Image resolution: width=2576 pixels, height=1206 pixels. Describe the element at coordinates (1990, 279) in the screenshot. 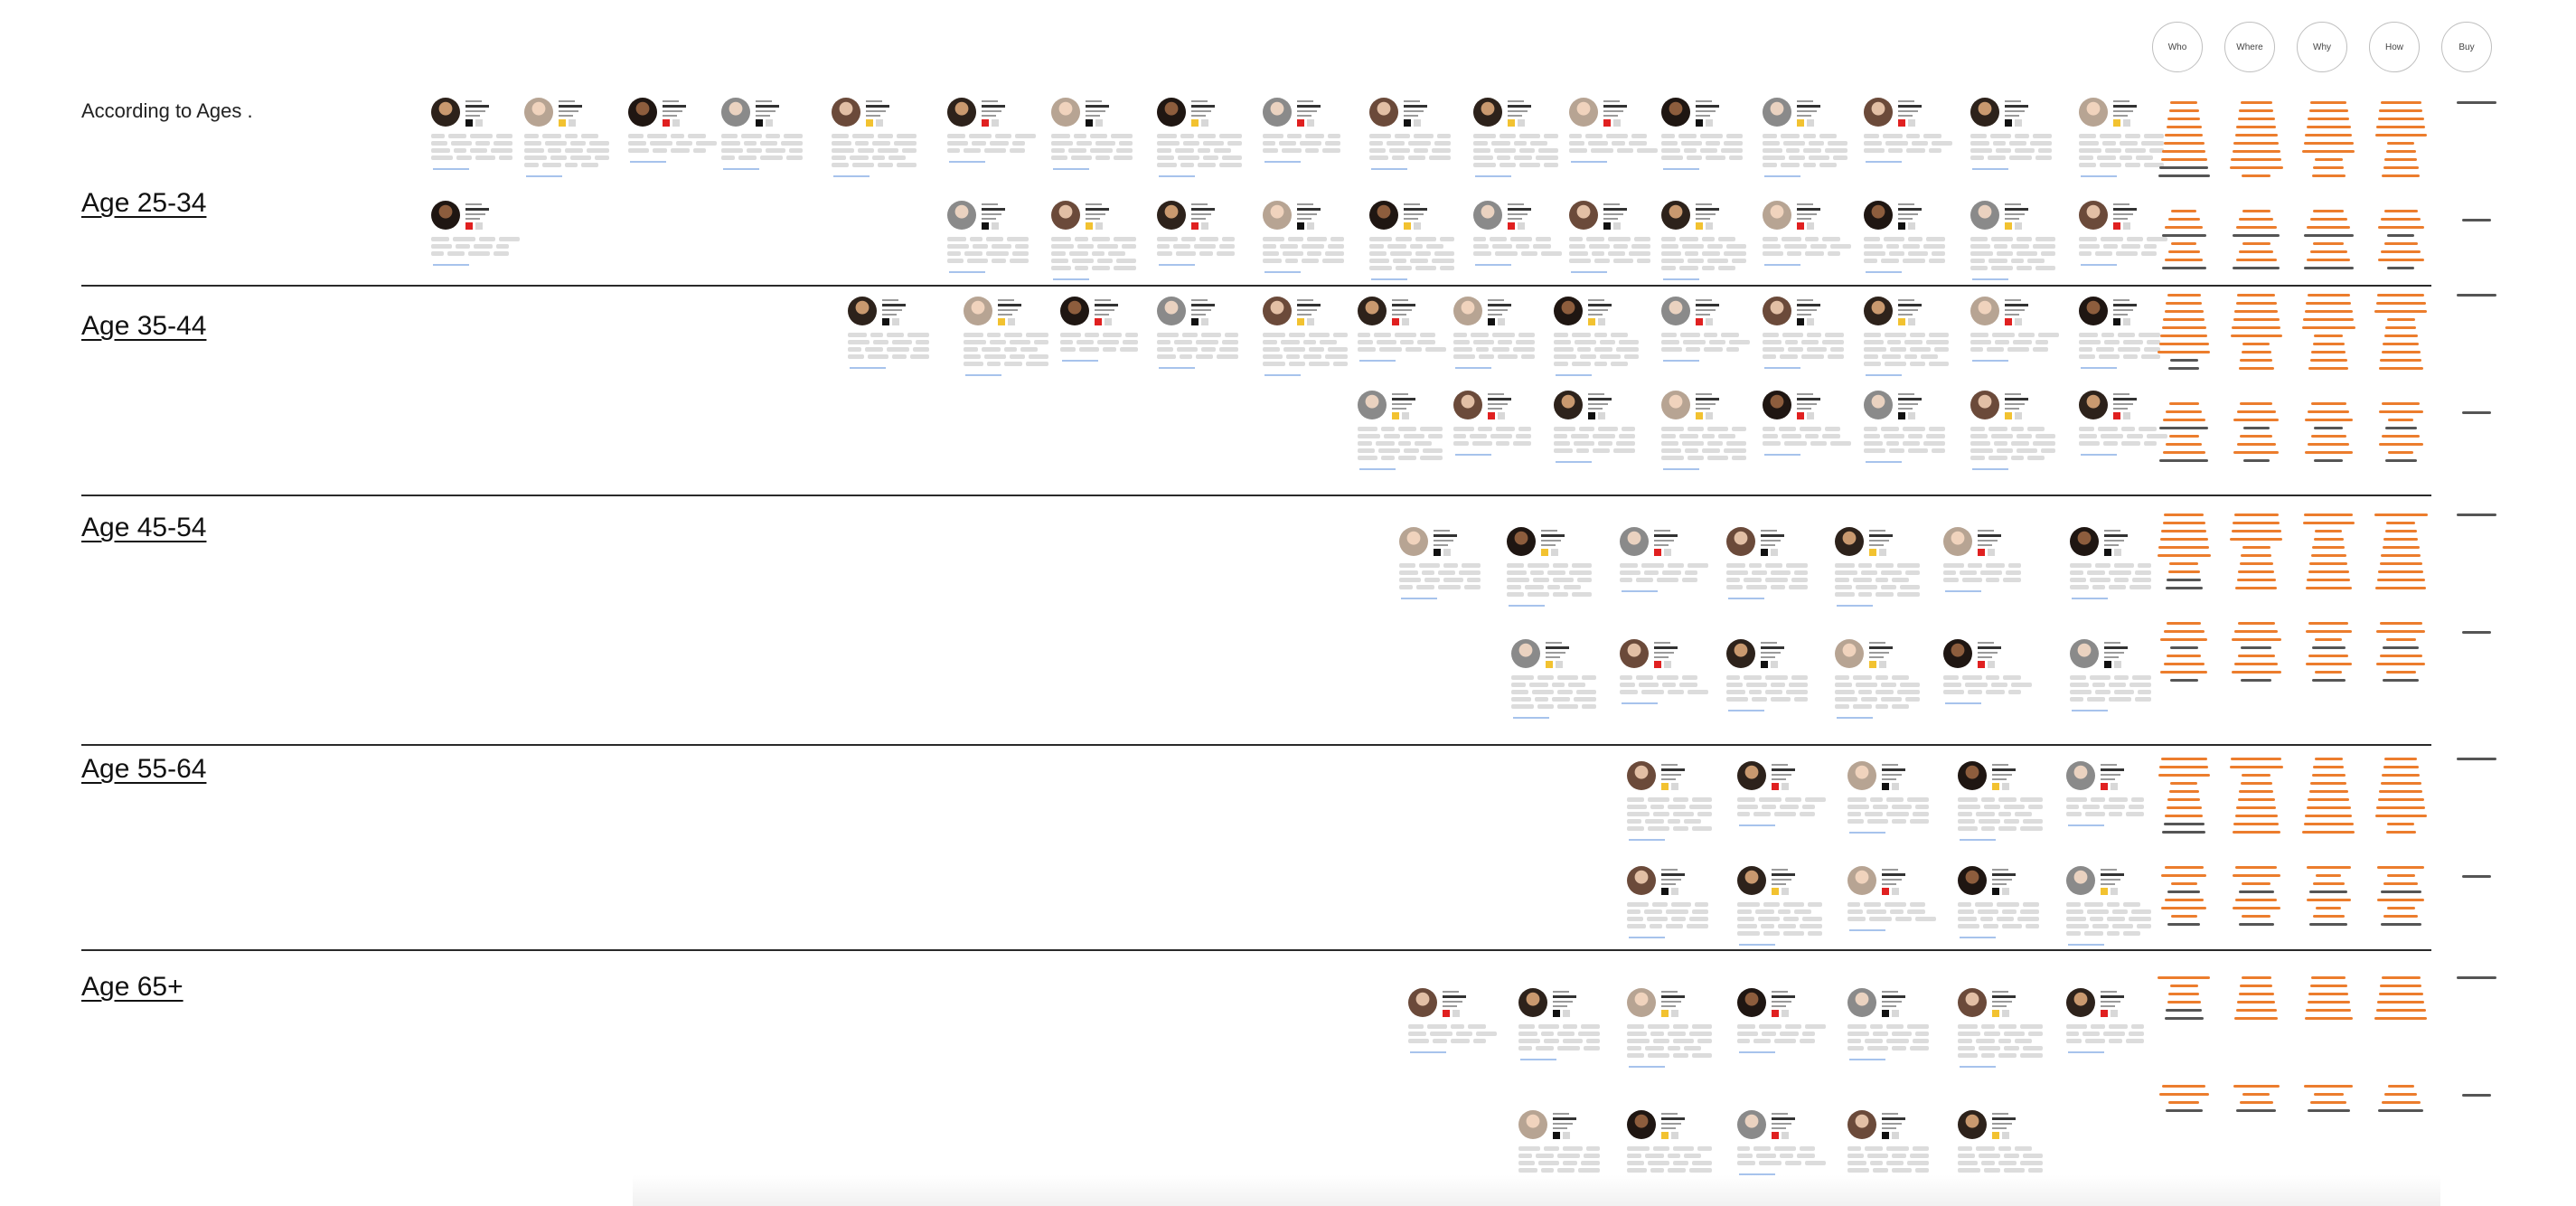

I see `profile-link` at that location.